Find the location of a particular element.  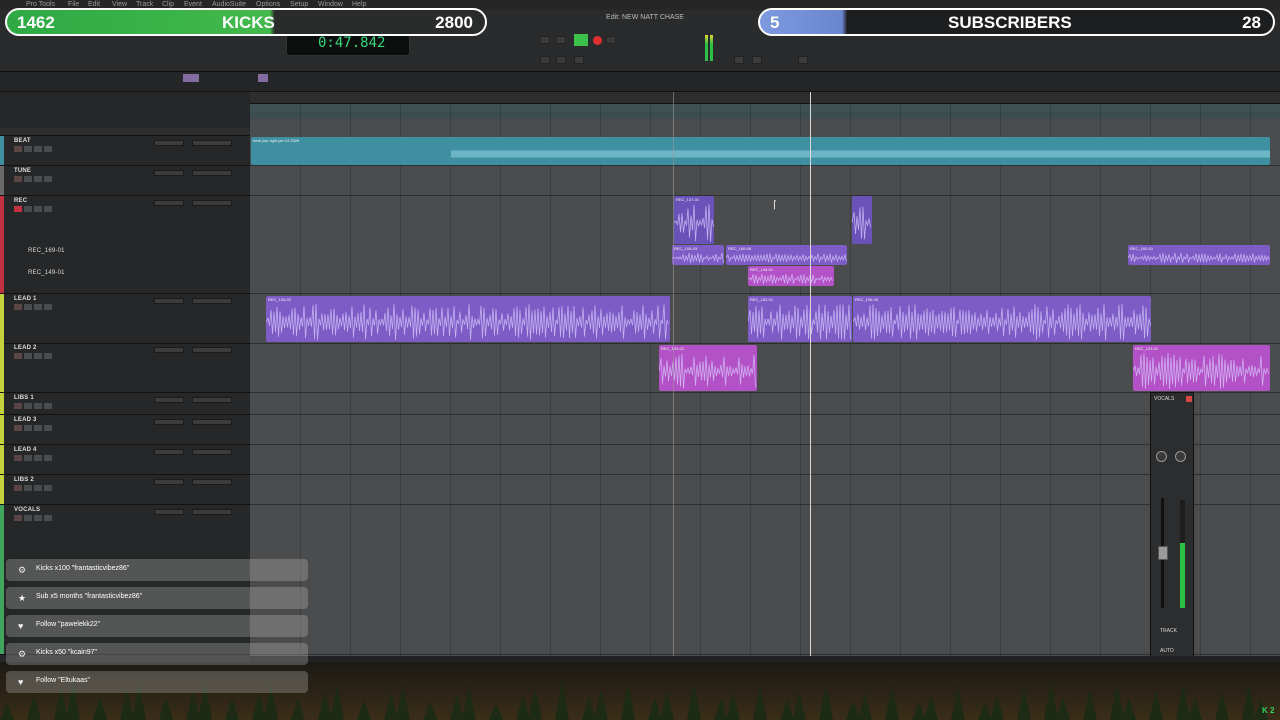

pan-knob-right is located at coordinates (1180, 456).